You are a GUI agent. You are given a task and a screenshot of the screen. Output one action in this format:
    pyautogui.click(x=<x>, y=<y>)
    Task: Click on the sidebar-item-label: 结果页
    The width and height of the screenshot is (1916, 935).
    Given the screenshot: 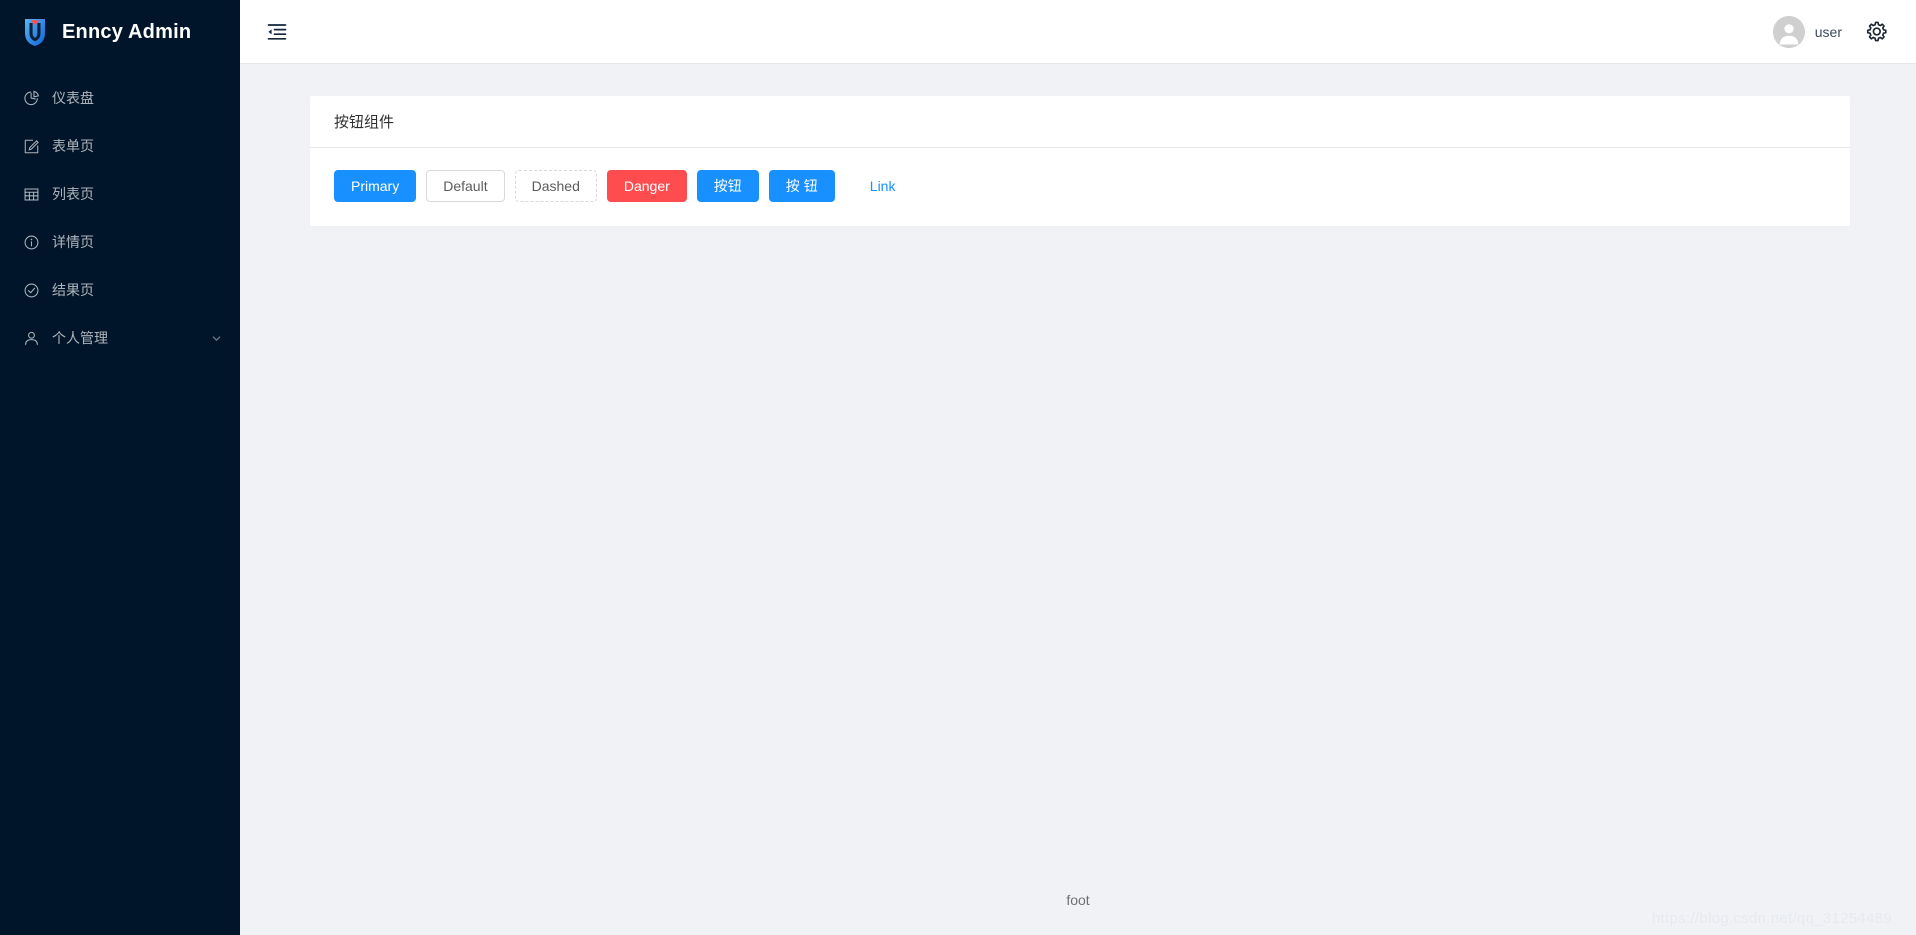 What is the action you would take?
    pyautogui.click(x=73, y=290)
    